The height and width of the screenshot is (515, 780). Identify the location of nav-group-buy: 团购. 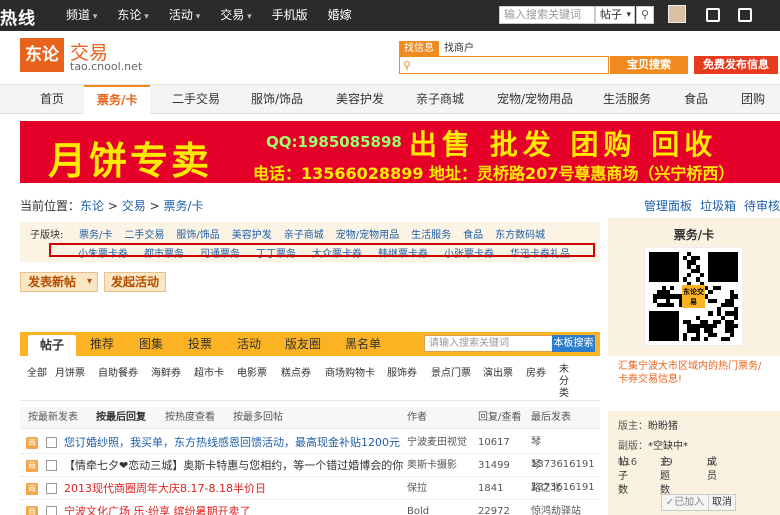
(753, 99).